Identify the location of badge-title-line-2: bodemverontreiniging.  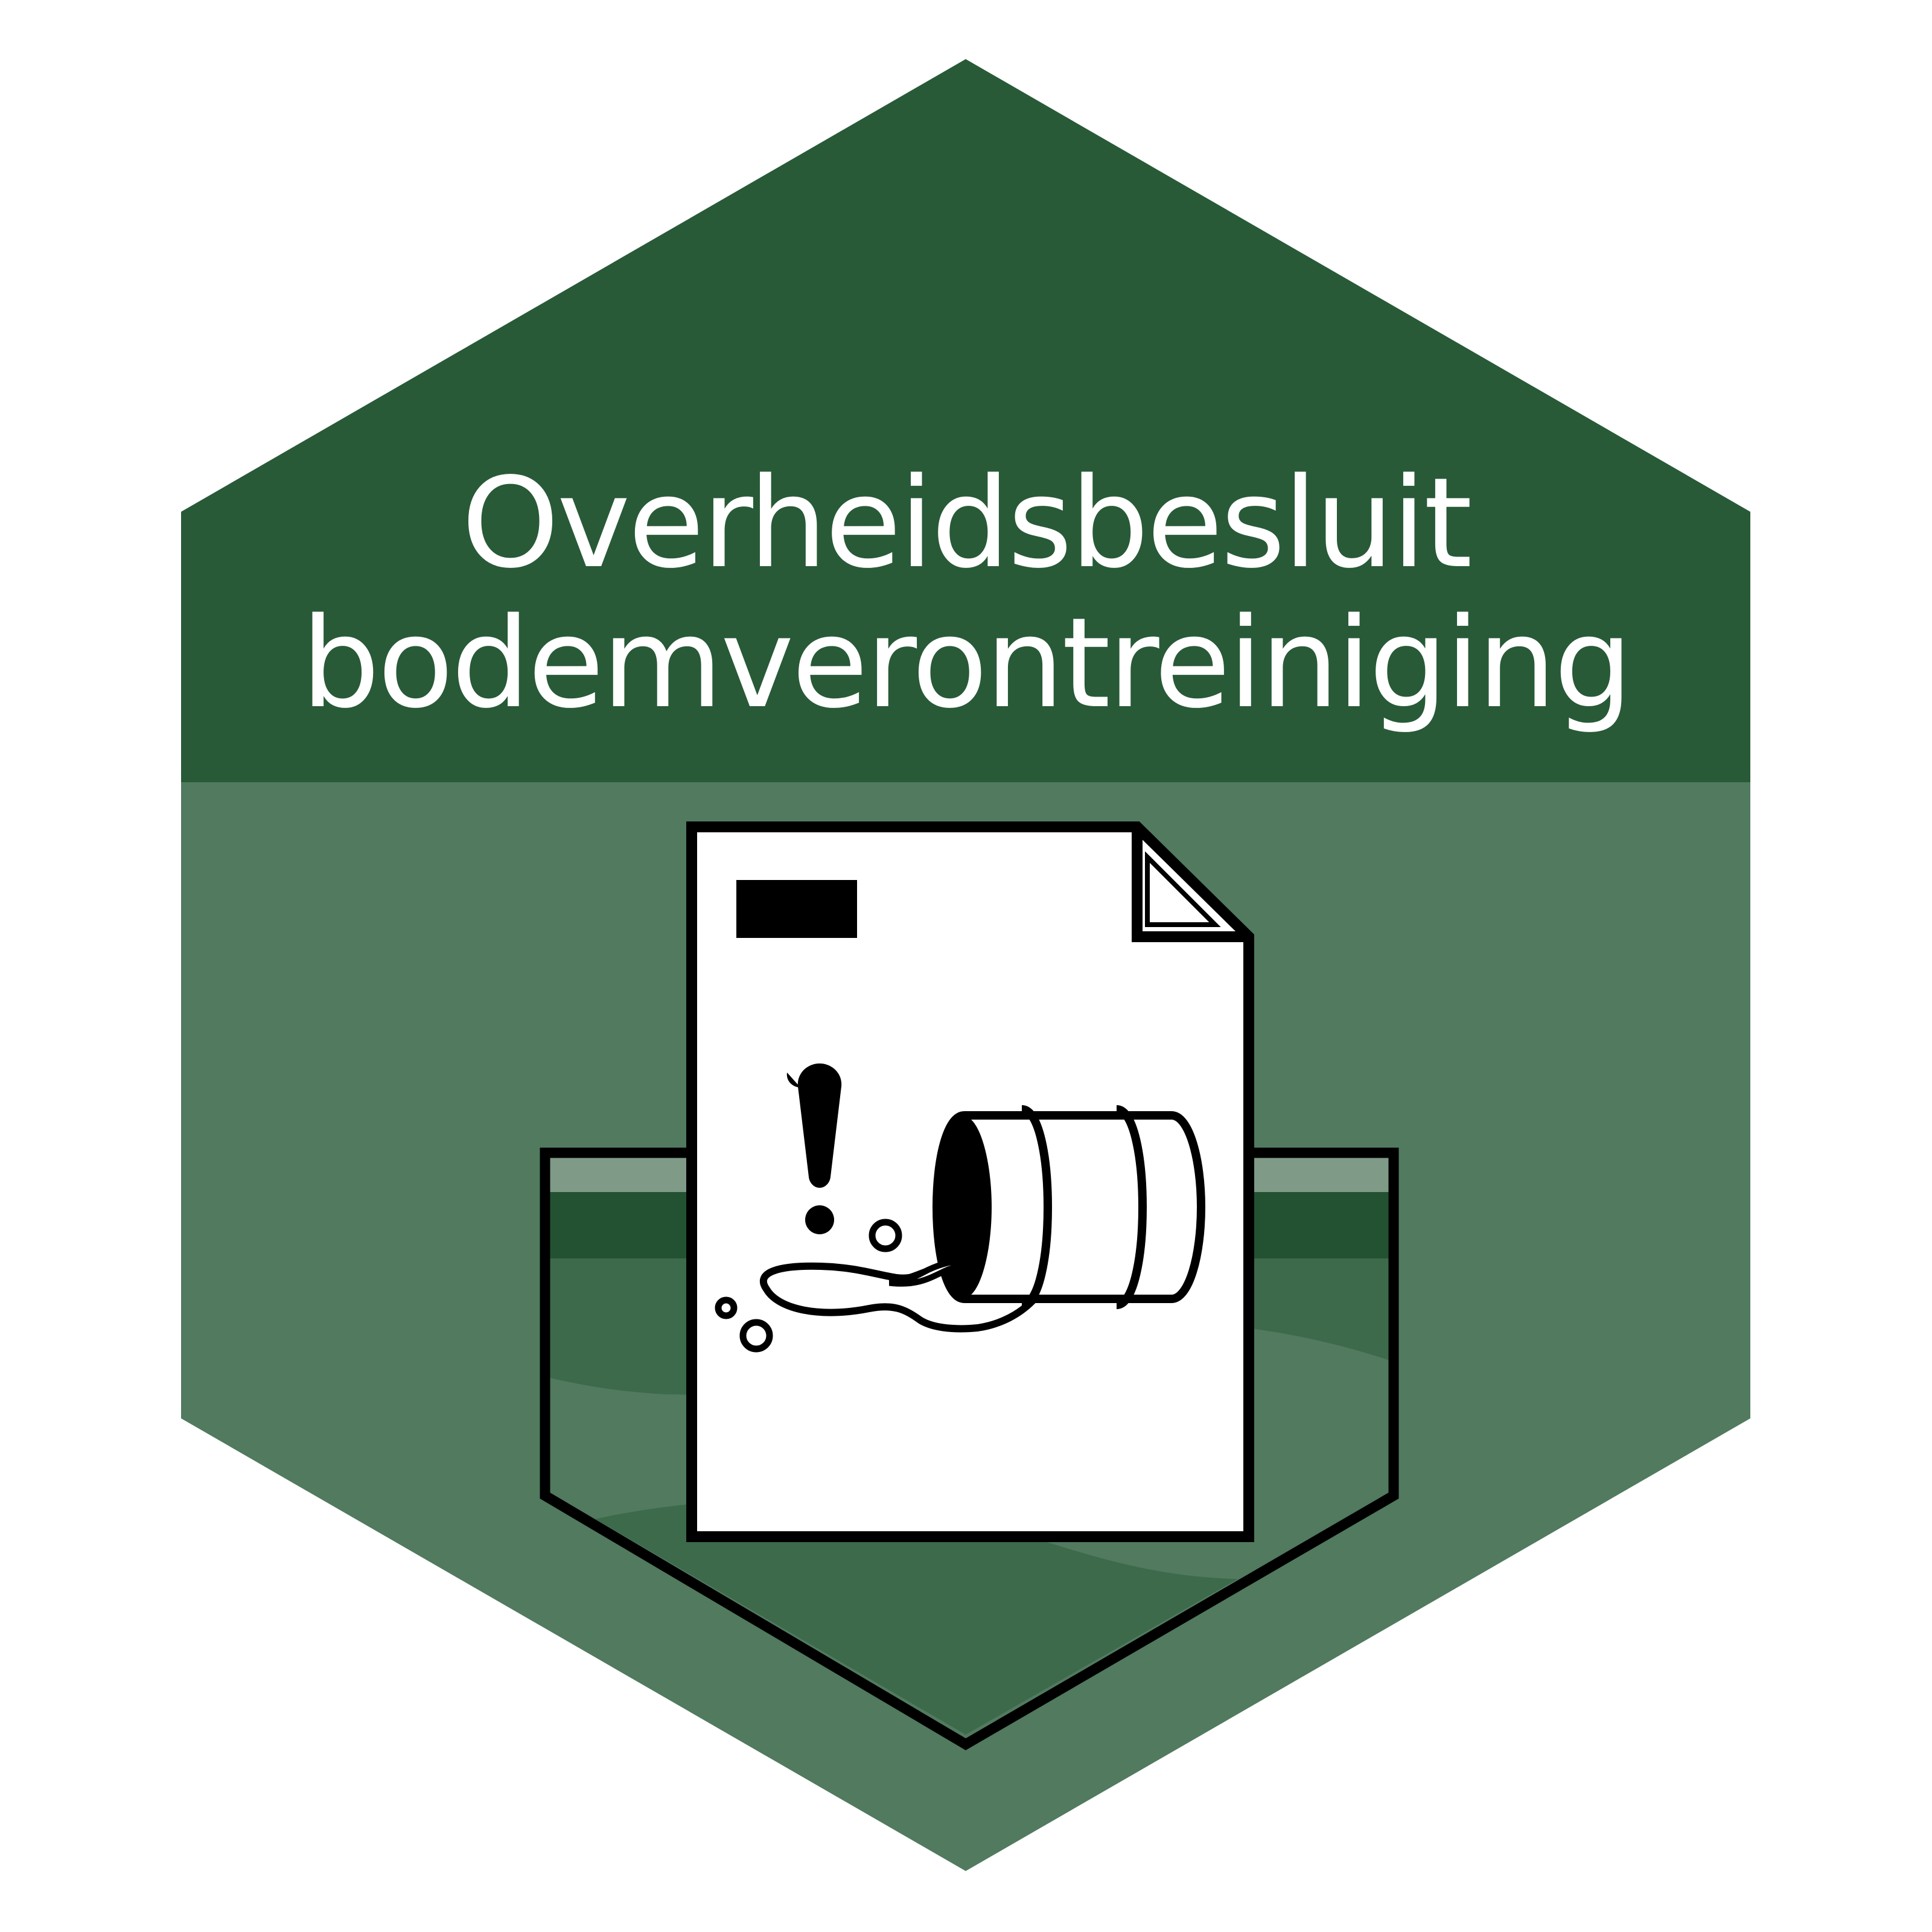
(965, 663).